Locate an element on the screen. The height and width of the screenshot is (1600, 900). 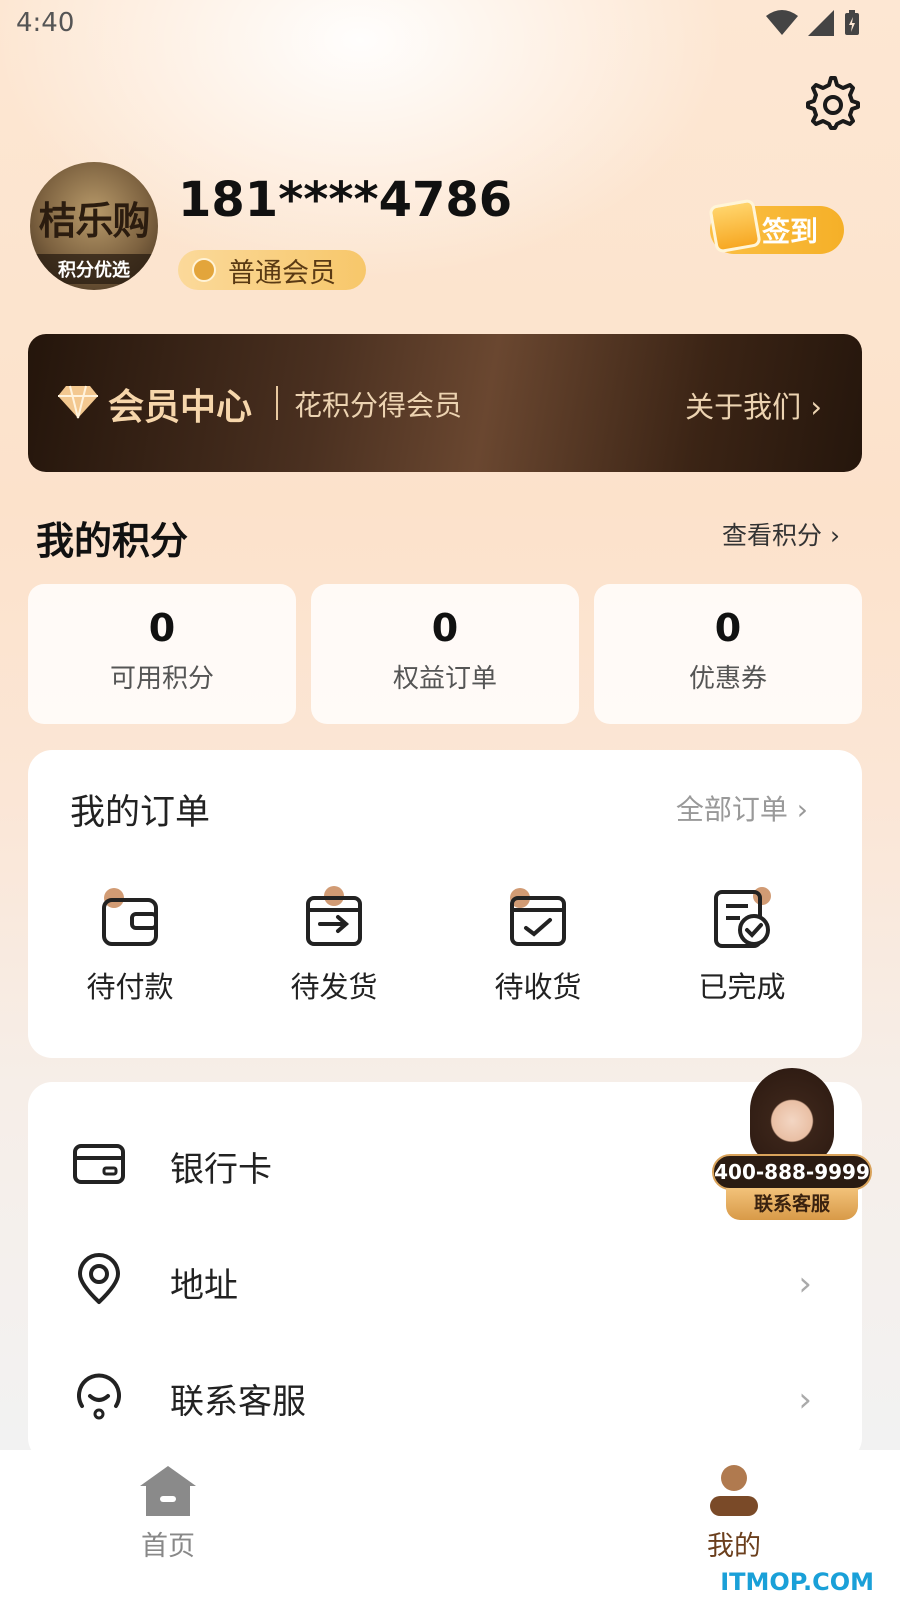
about-us-link: 关于我们 › is located at coordinates (753, 405).